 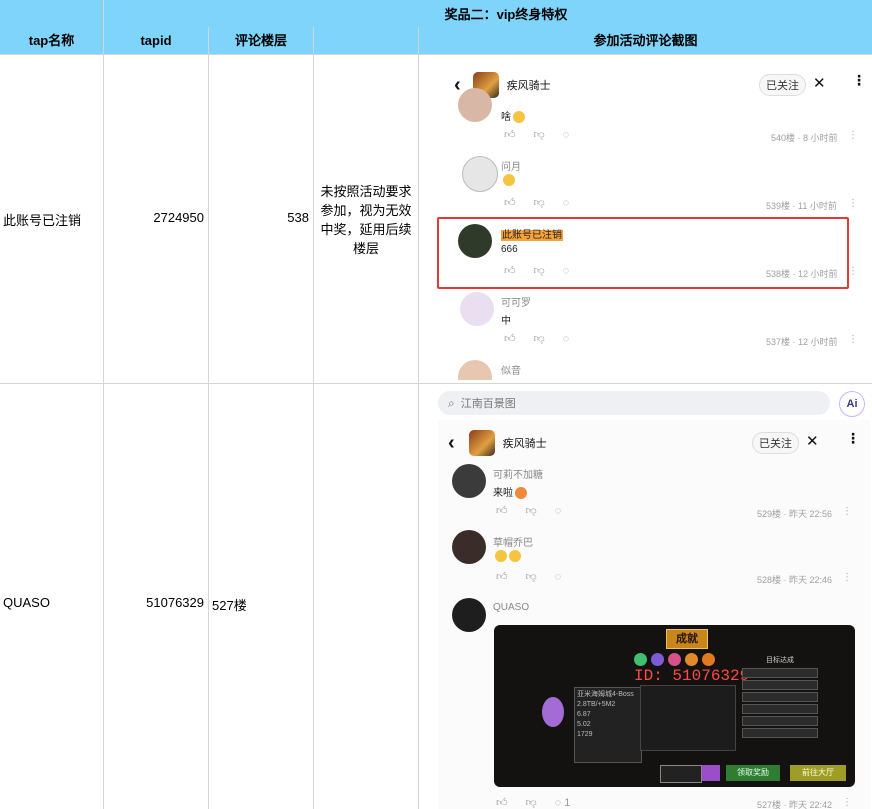 I want to click on comment-actions: 👍︎ 👎︎ ◌ 1, so click(x=551, y=802).